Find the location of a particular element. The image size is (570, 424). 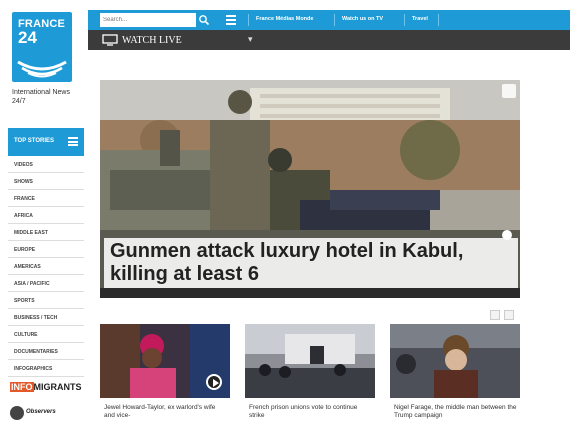

search-icon is located at coordinates (204, 20).